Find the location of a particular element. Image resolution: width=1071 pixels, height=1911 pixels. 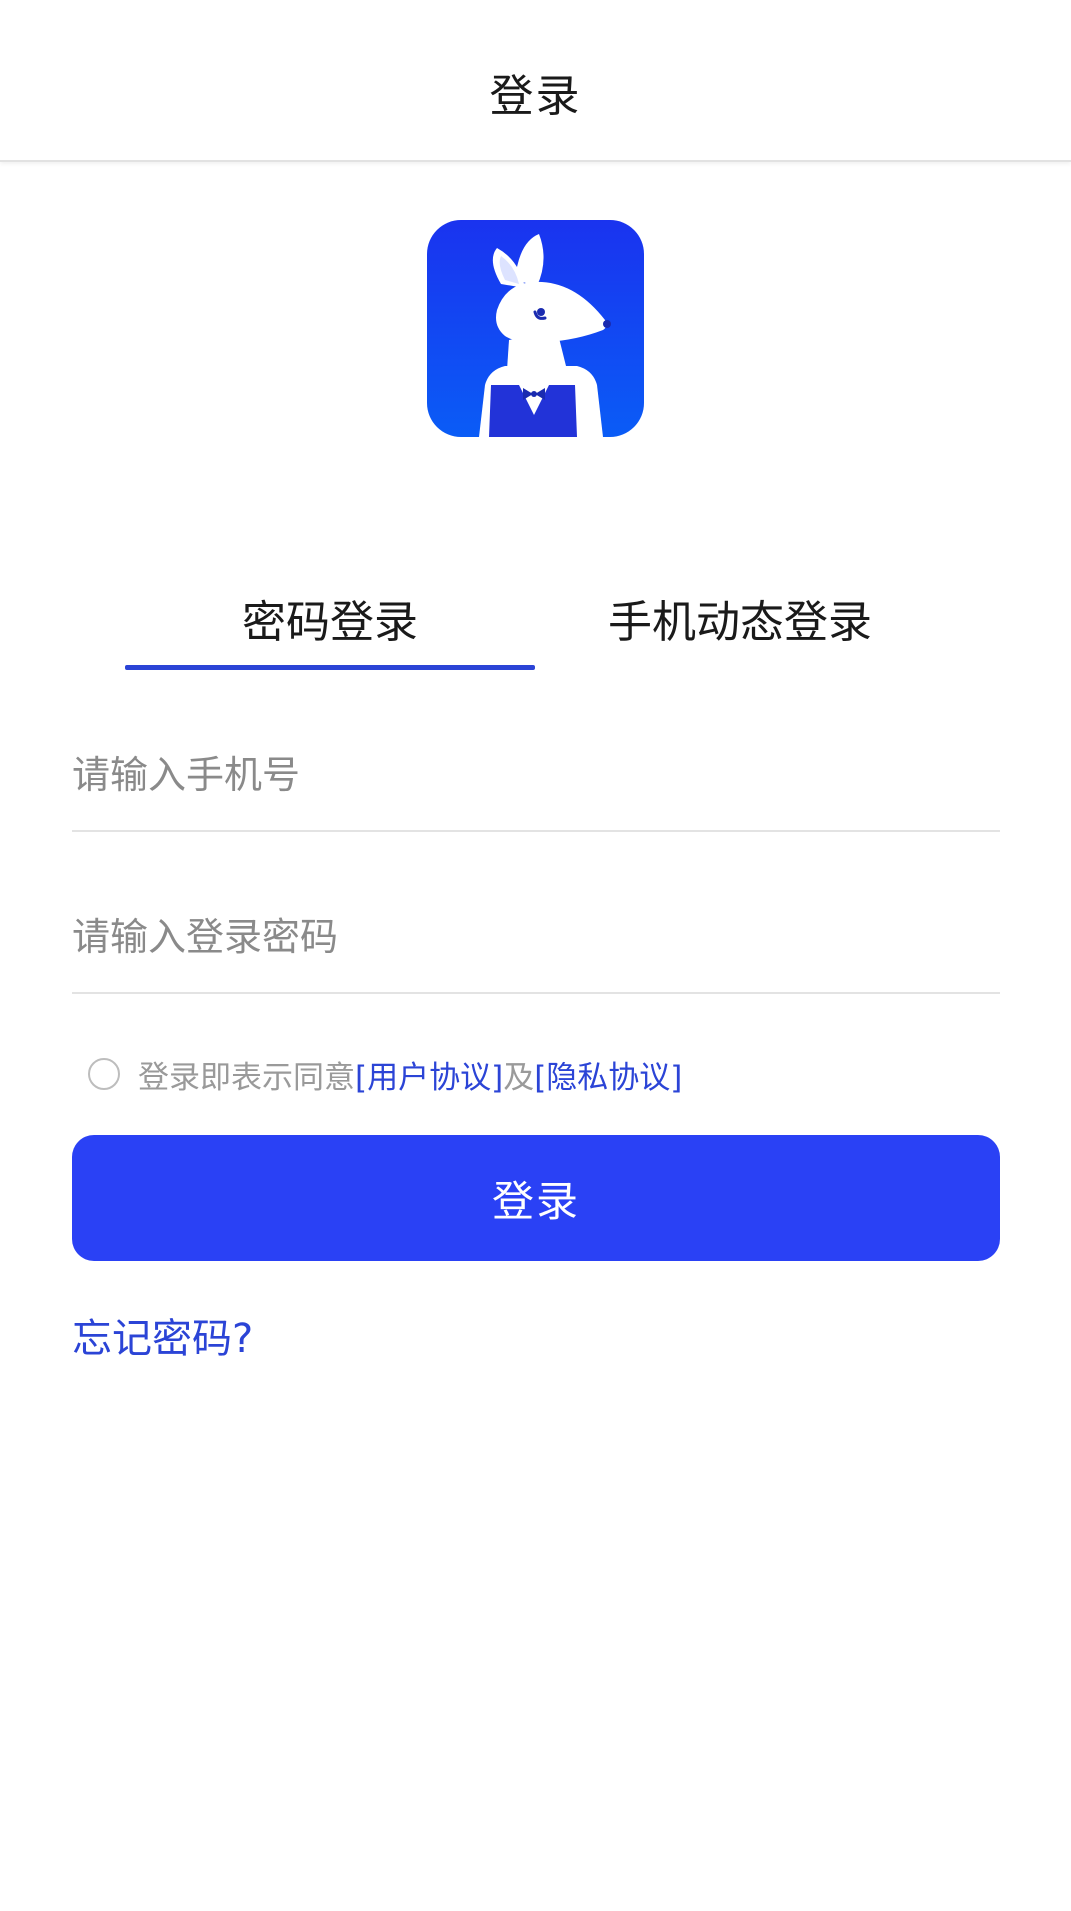

login-tabs: 密码登录 手机动态登录 is located at coordinates (535, 625).